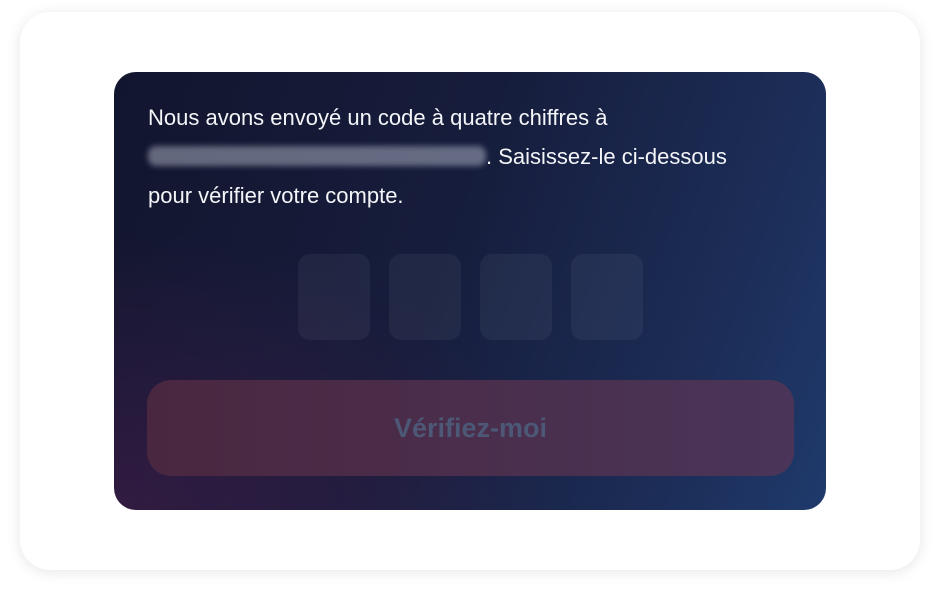 This screenshot has width=940, height=598. What do you see at coordinates (470, 297) in the screenshot?
I see `code-input-group` at bounding box center [470, 297].